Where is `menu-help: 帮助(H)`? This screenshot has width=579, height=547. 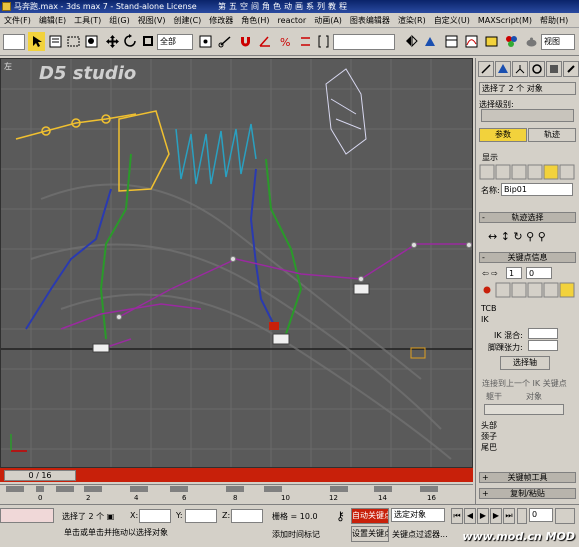
menu-help: 帮助(H) is located at coordinates (554, 20).